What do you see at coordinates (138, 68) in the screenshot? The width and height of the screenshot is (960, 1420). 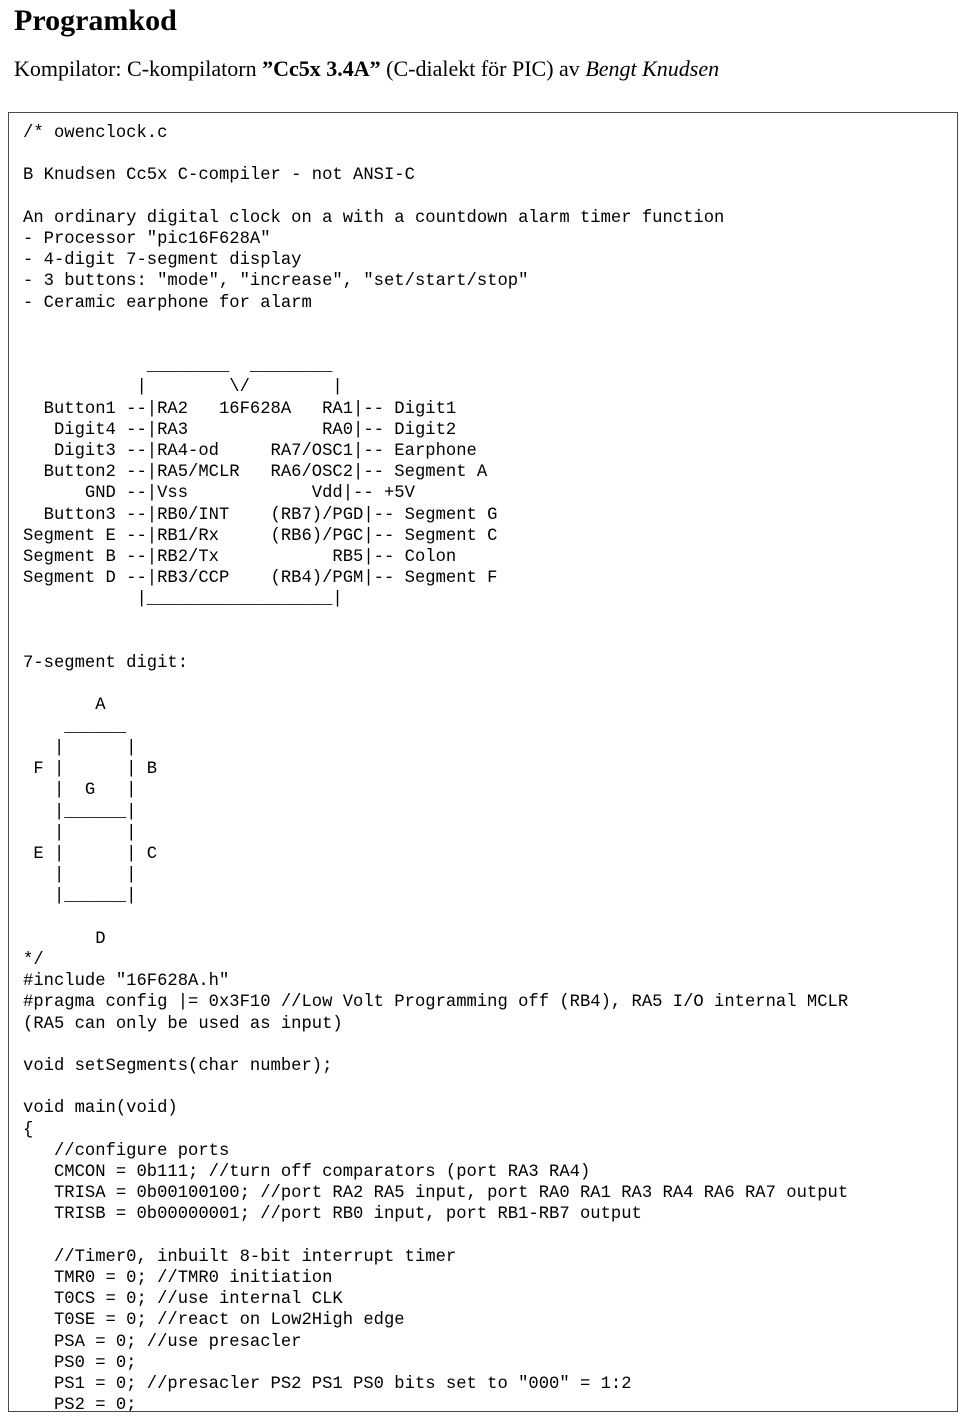 I see `subtitle-prefix: Kompilator: C-kompilatorn` at bounding box center [138, 68].